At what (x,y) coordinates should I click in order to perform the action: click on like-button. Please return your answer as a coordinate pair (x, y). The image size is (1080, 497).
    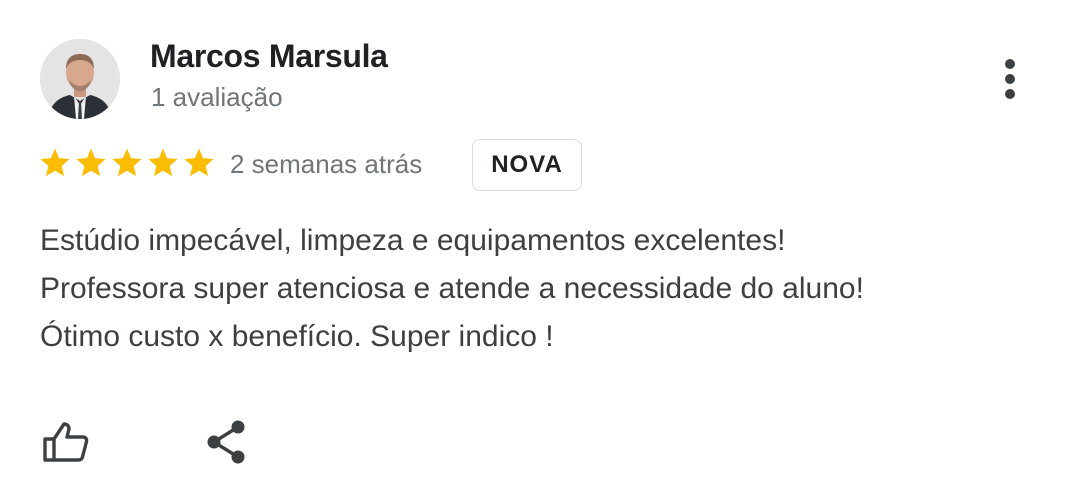
    Looking at the image, I should click on (66, 442).